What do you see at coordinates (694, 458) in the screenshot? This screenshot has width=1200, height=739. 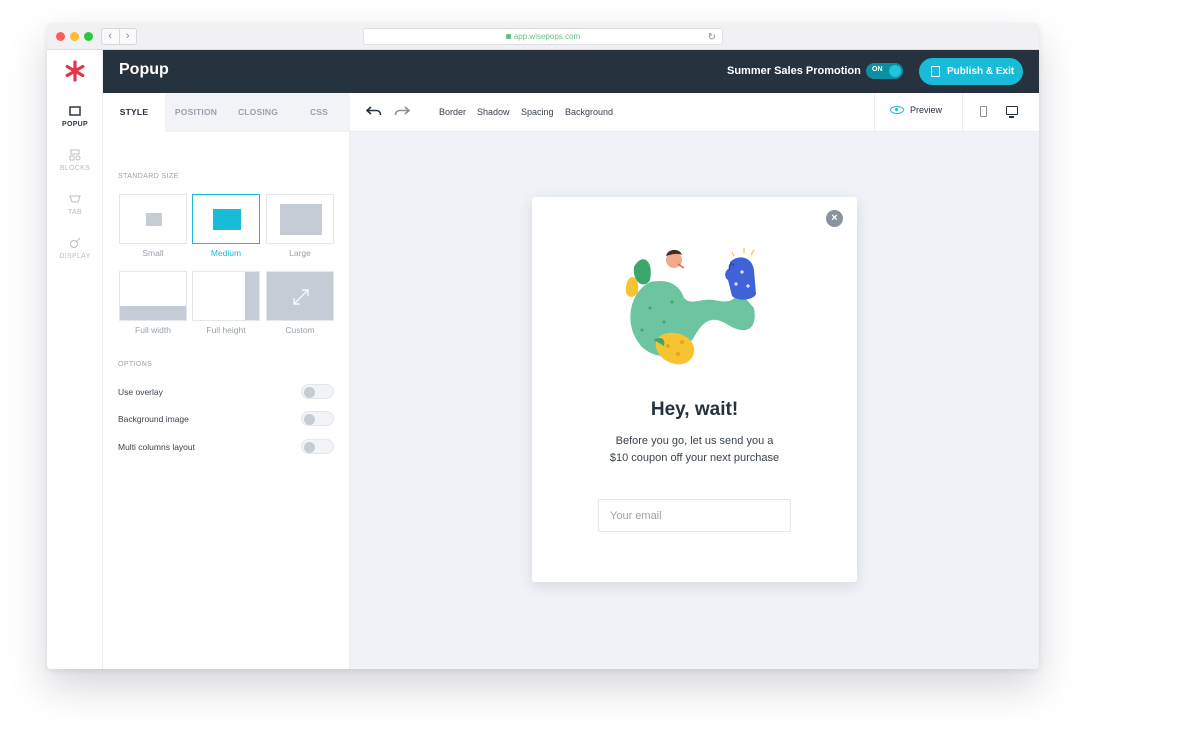 I see `popup-body-line2: $10 coupon off your next purchase` at bounding box center [694, 458].